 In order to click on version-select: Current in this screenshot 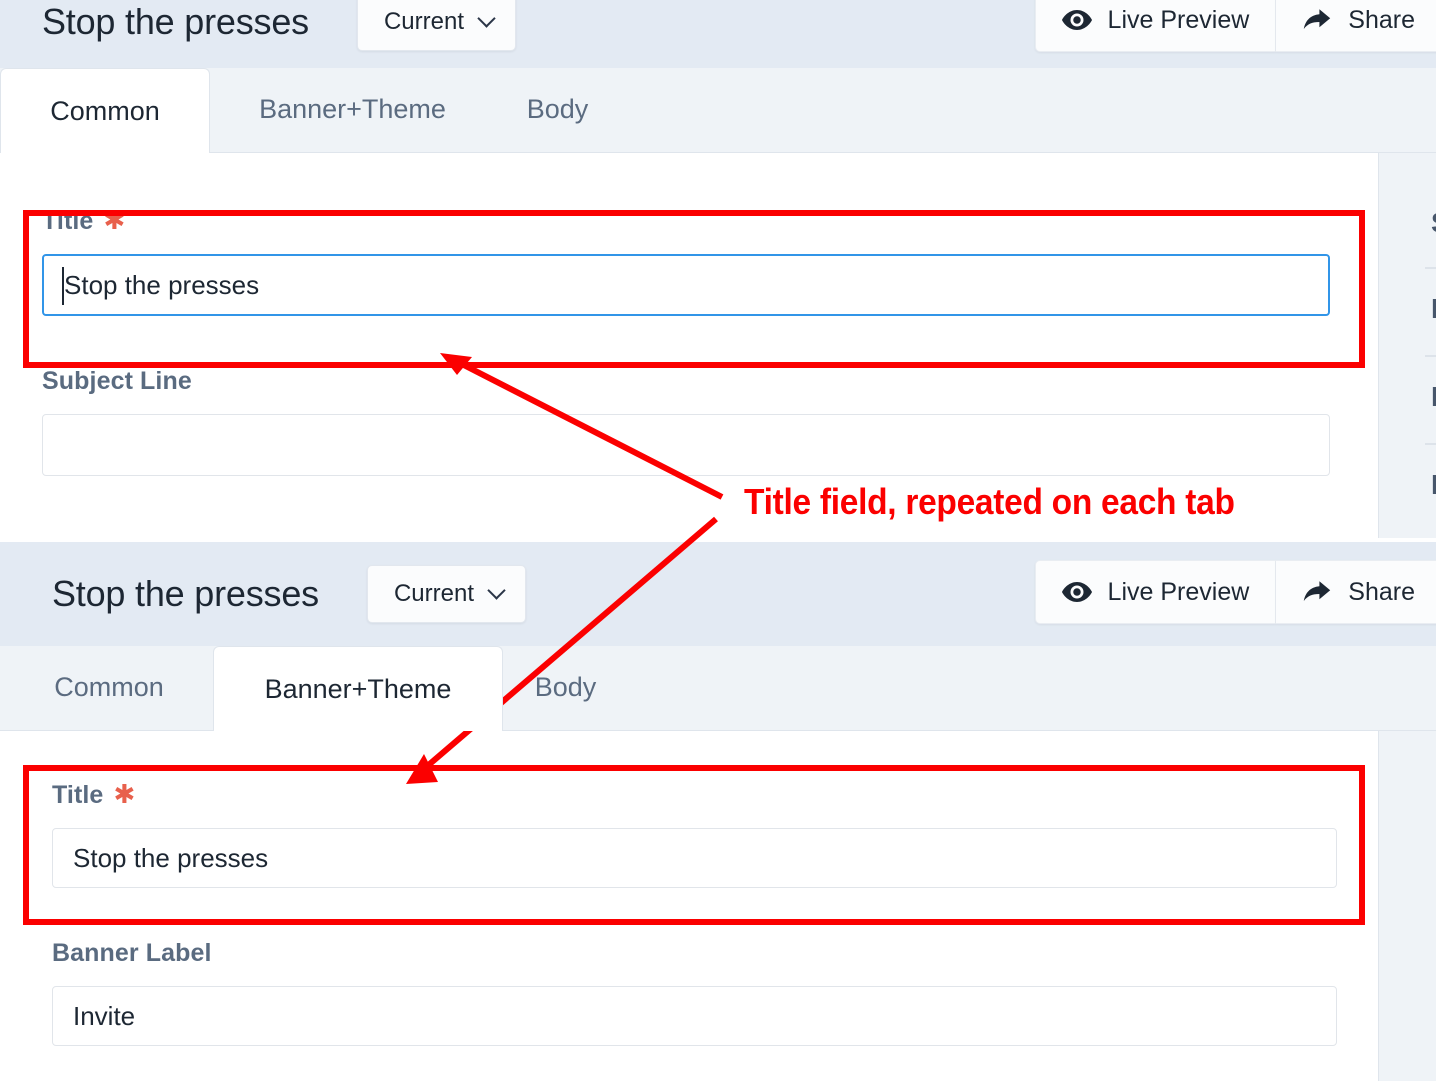, I will do `click(436, 25)`.